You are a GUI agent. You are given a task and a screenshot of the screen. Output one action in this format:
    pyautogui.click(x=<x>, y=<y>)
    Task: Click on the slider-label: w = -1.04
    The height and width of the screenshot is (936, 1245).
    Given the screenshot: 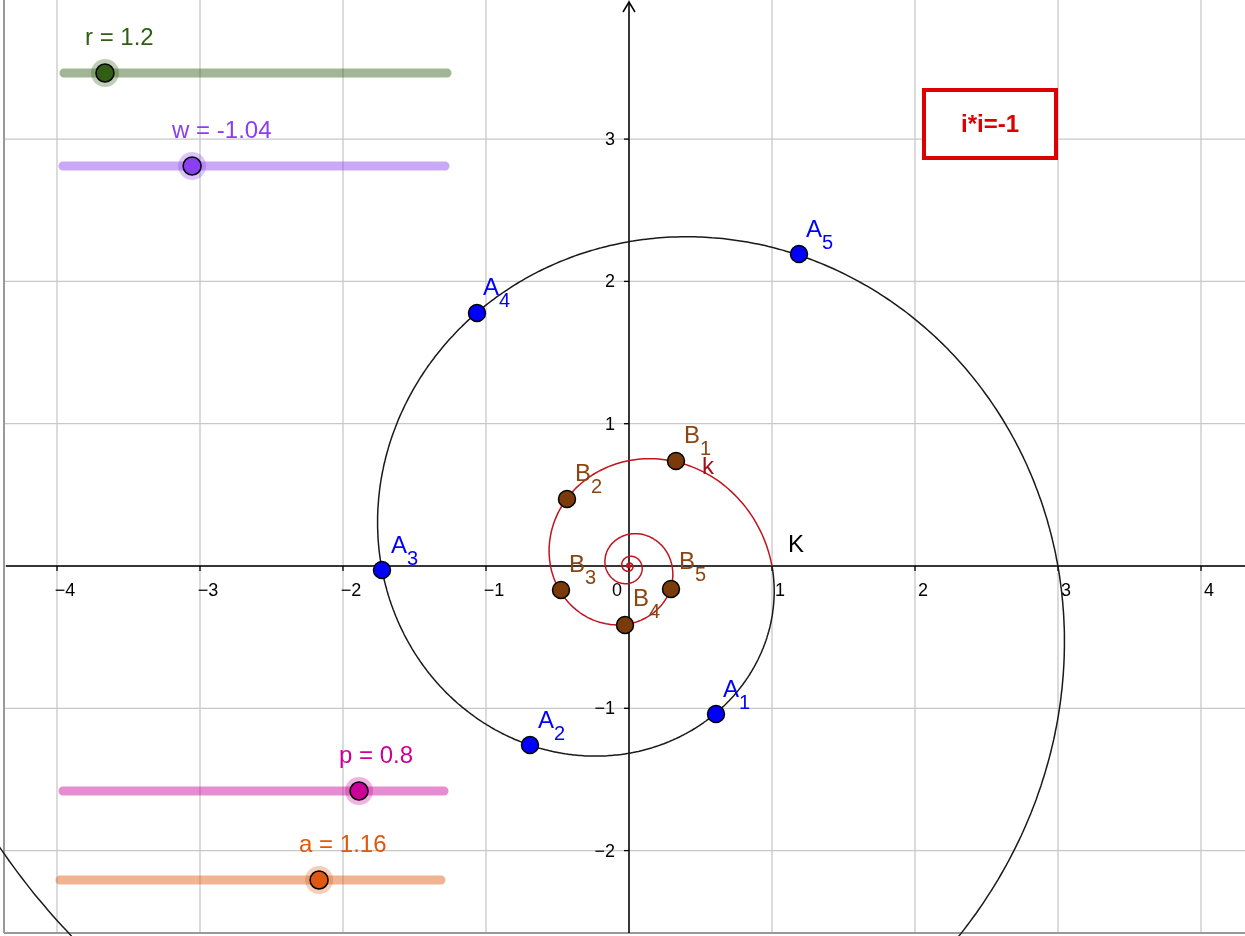 What is the action you would take?
    pyautogui.click(x=222, y=129)
    